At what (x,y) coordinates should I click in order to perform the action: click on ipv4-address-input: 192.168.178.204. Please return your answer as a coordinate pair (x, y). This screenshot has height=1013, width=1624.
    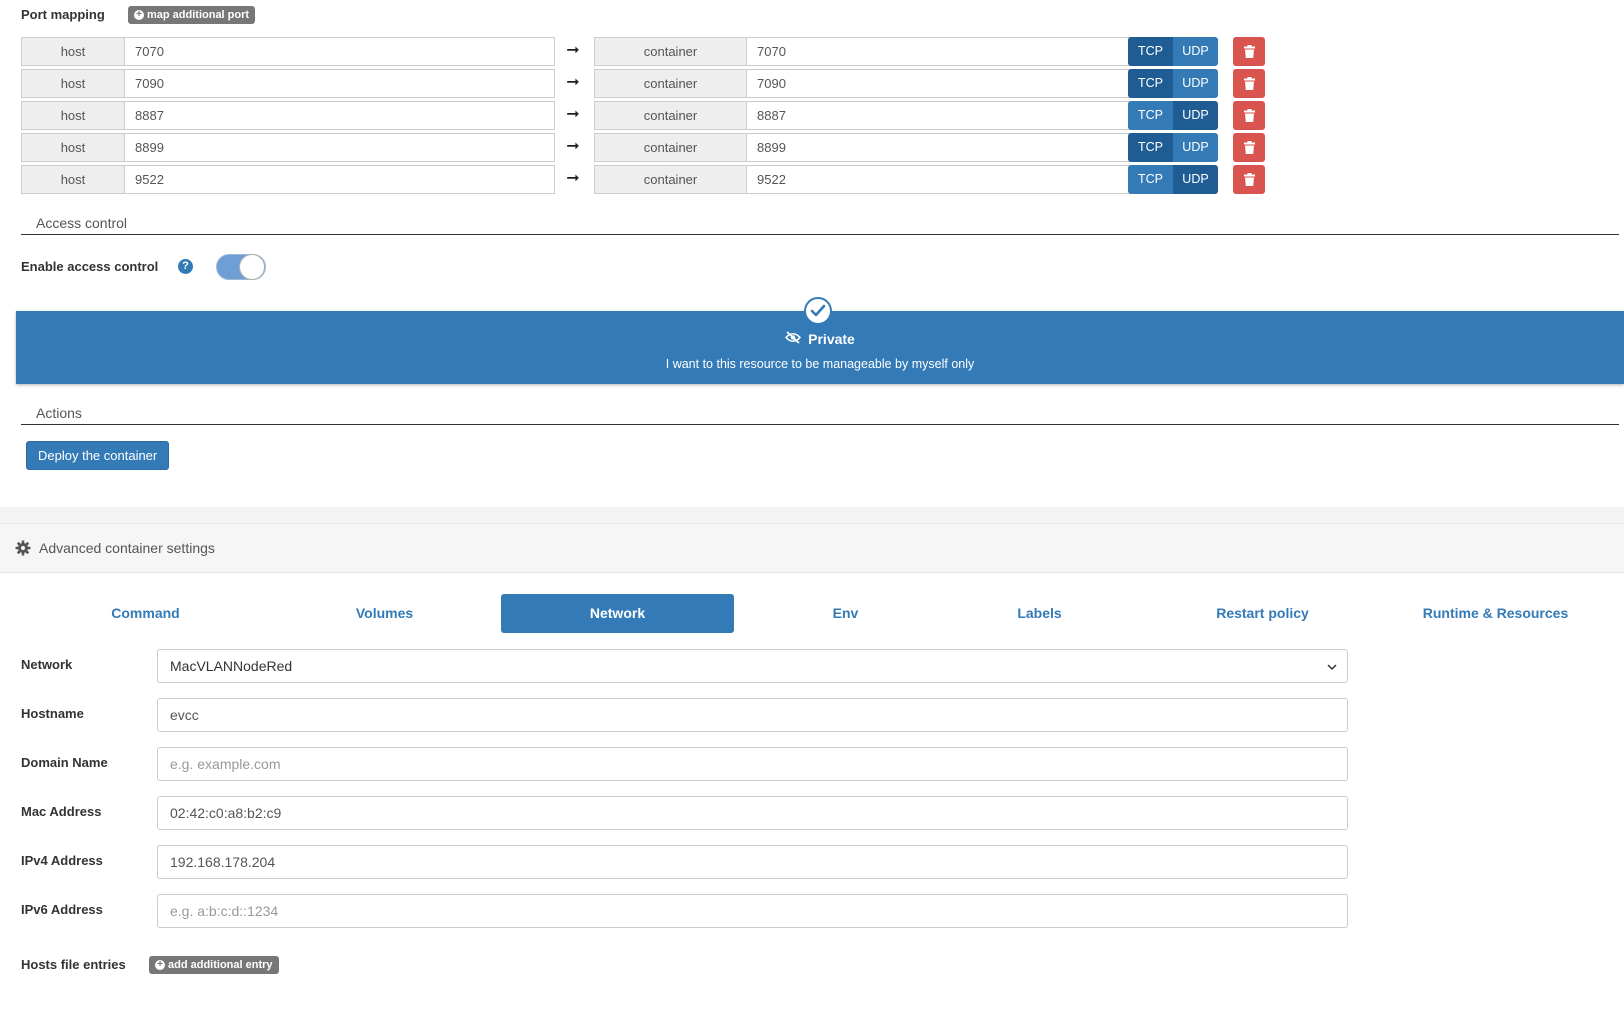
    Looking at the image, I should click on (752, 862).